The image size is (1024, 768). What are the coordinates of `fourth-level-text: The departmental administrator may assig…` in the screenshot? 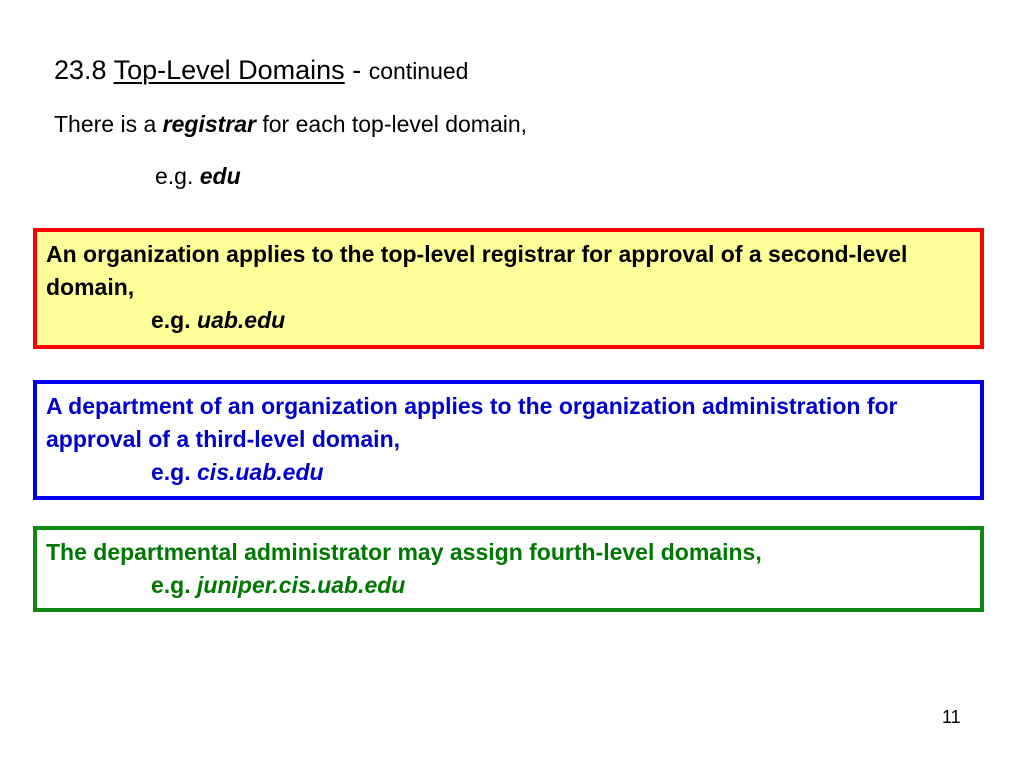 It's located at (404, 552).